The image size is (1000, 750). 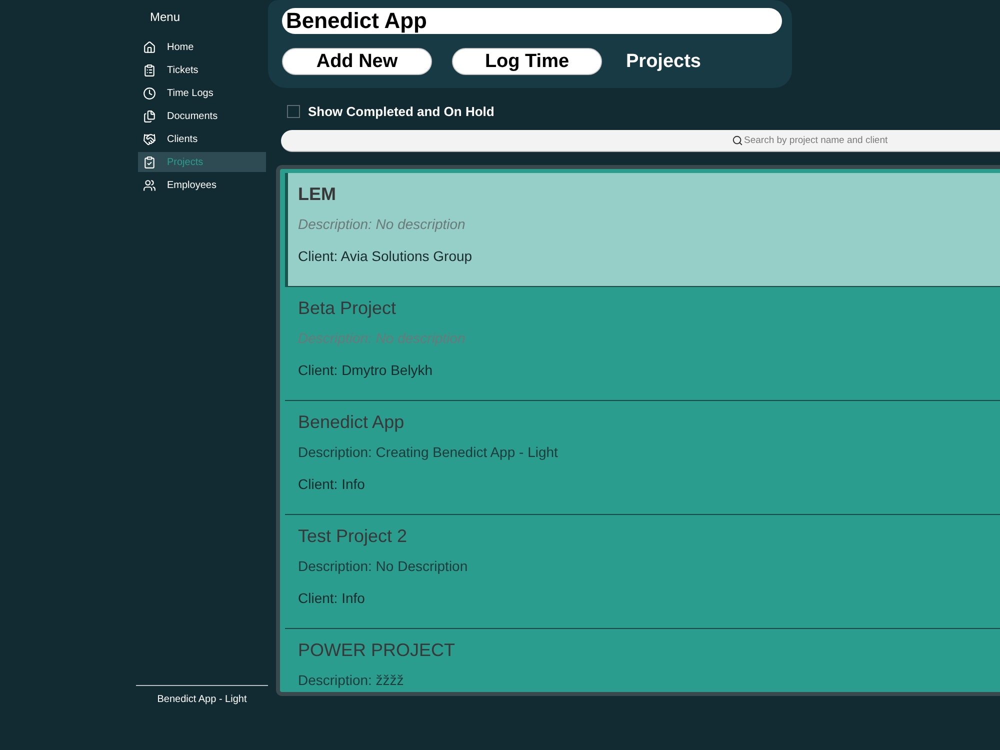 What do you see at coordinates (149, 139) in the screenshot?
I see `handshake-icon` at bounding box center [149, 139].